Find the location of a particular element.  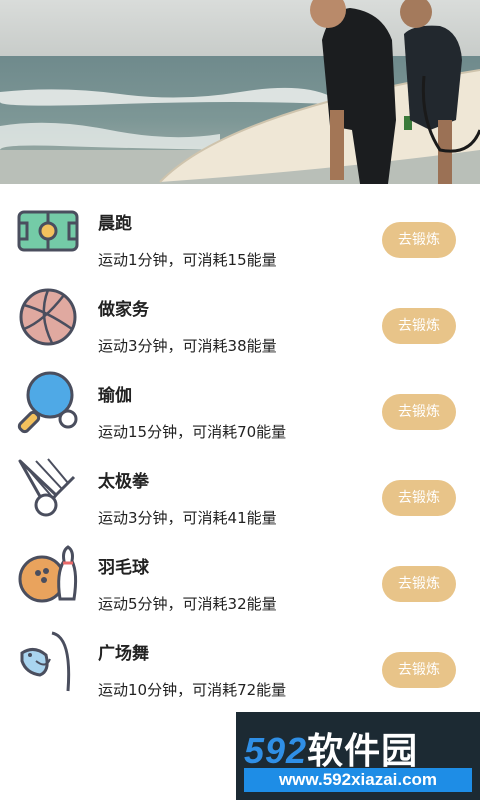

soccer-field-icon is located at coordinates (48, 231).